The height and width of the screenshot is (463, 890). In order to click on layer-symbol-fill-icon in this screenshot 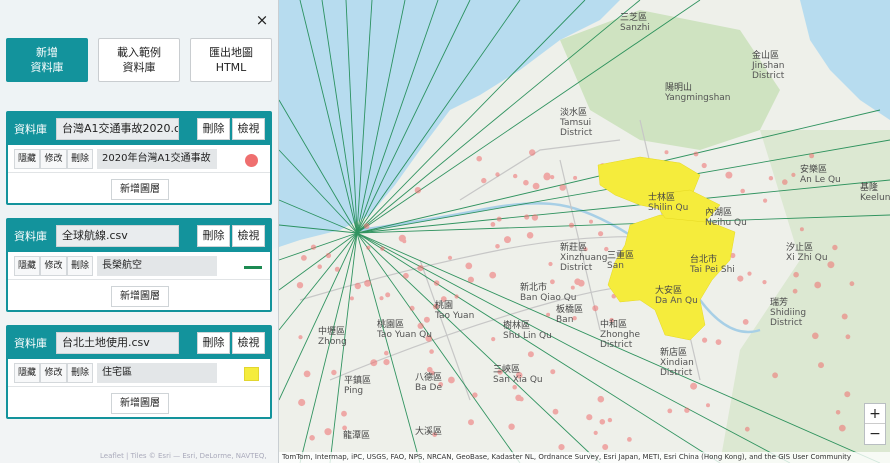, I will do `click(251, 374)`.